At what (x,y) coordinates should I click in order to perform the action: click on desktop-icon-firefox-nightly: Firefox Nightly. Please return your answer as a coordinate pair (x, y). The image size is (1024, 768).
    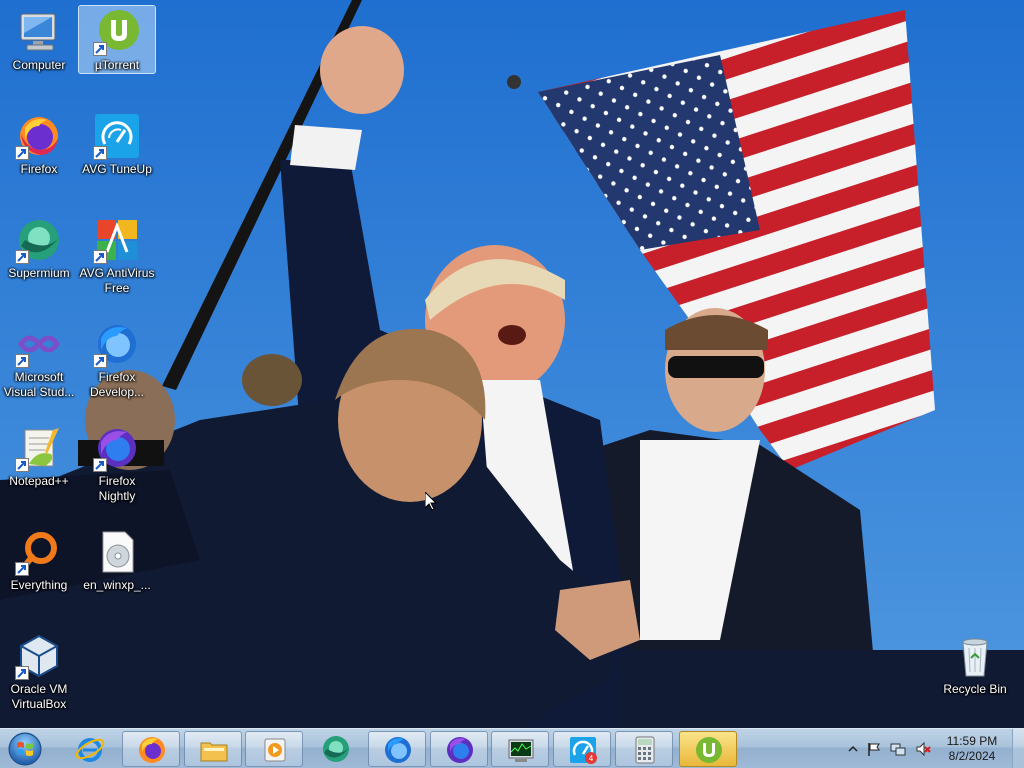
    Looking at the image, I should click on (117, 463).